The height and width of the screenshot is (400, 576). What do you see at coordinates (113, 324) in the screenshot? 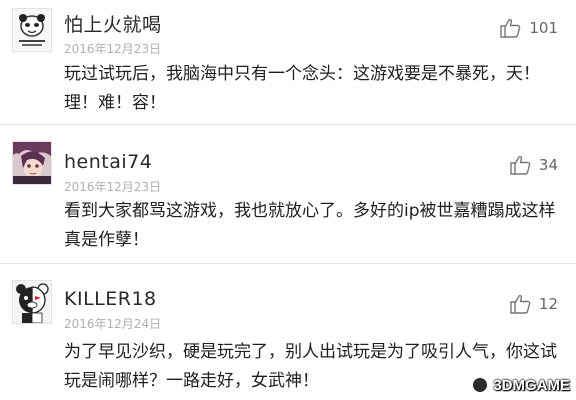
I see `comment-date: 2016年12月24日` at bounding box center [113, 324].